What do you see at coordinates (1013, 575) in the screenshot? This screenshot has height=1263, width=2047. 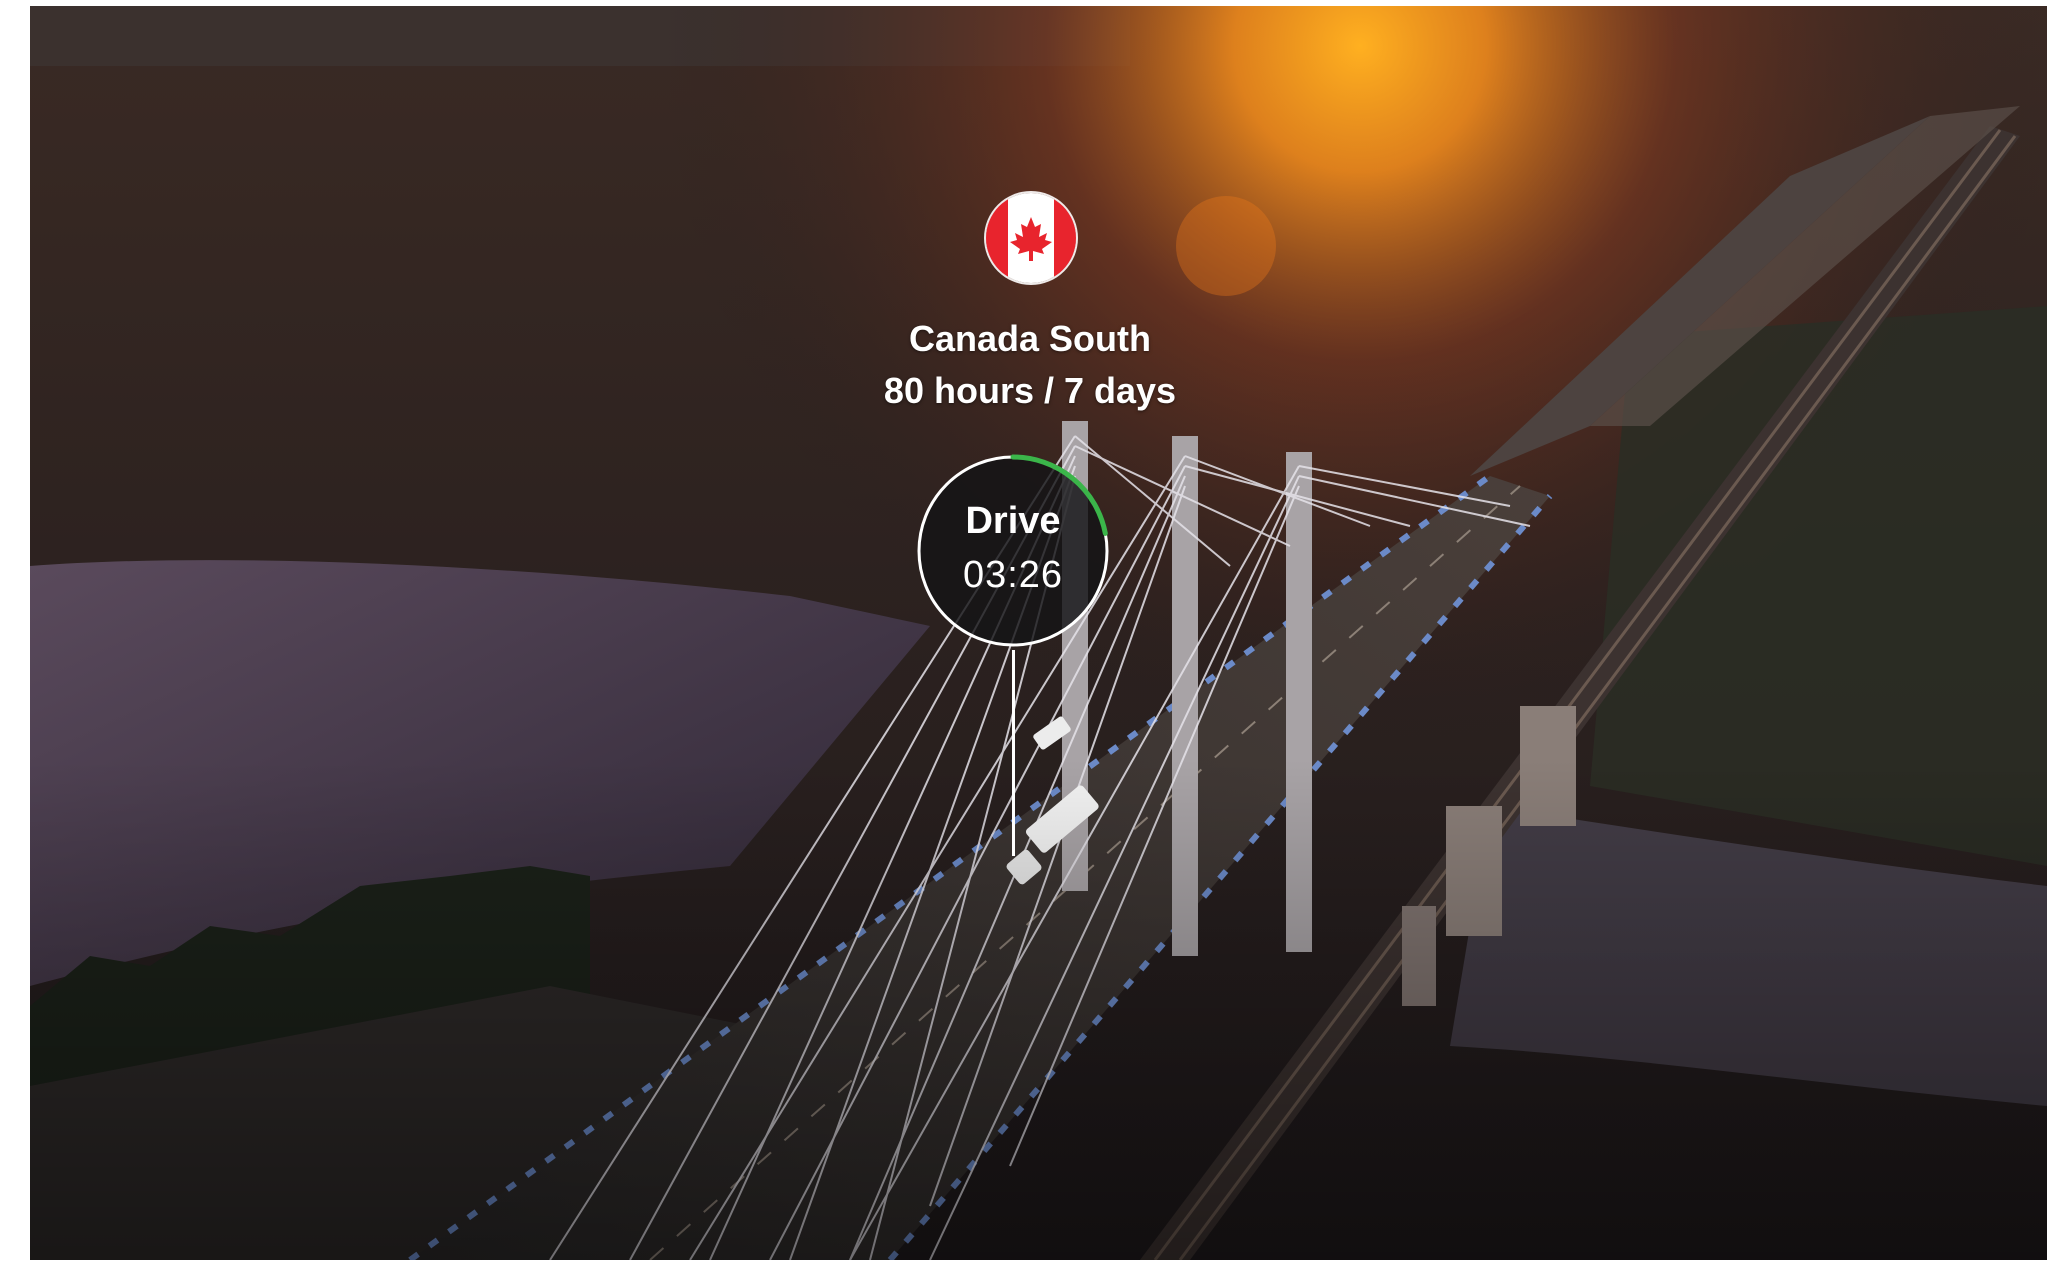 I see `time-remaining: 03:26` at bounding box center [1013, 575].